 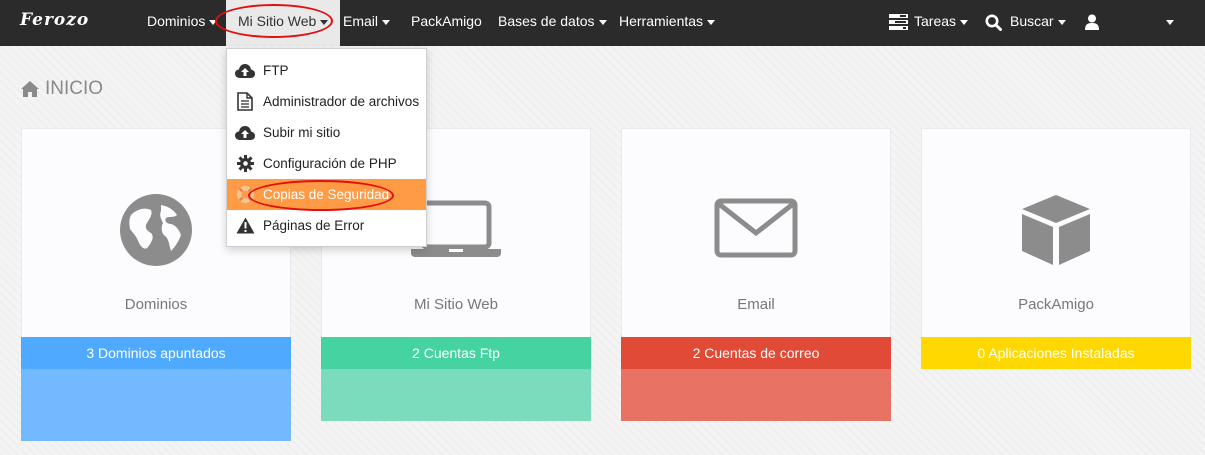 I want to click on gear-icon, so click(x=245, y=163).